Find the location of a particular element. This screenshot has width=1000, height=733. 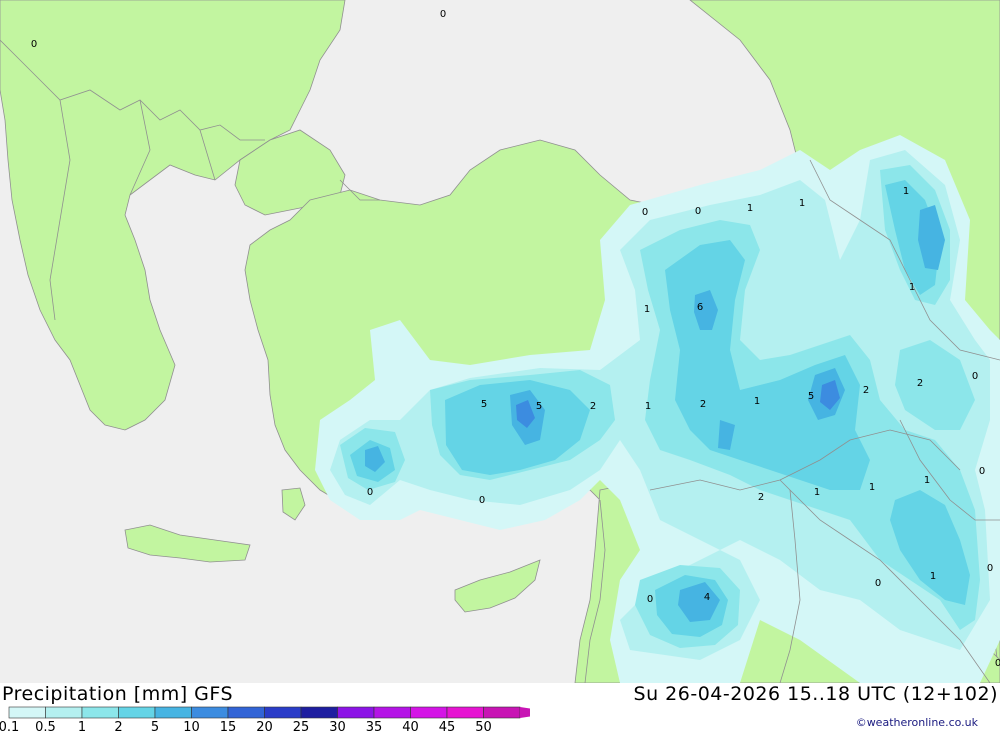

legend-label: 0.1 is located at coordinates (9, 726).